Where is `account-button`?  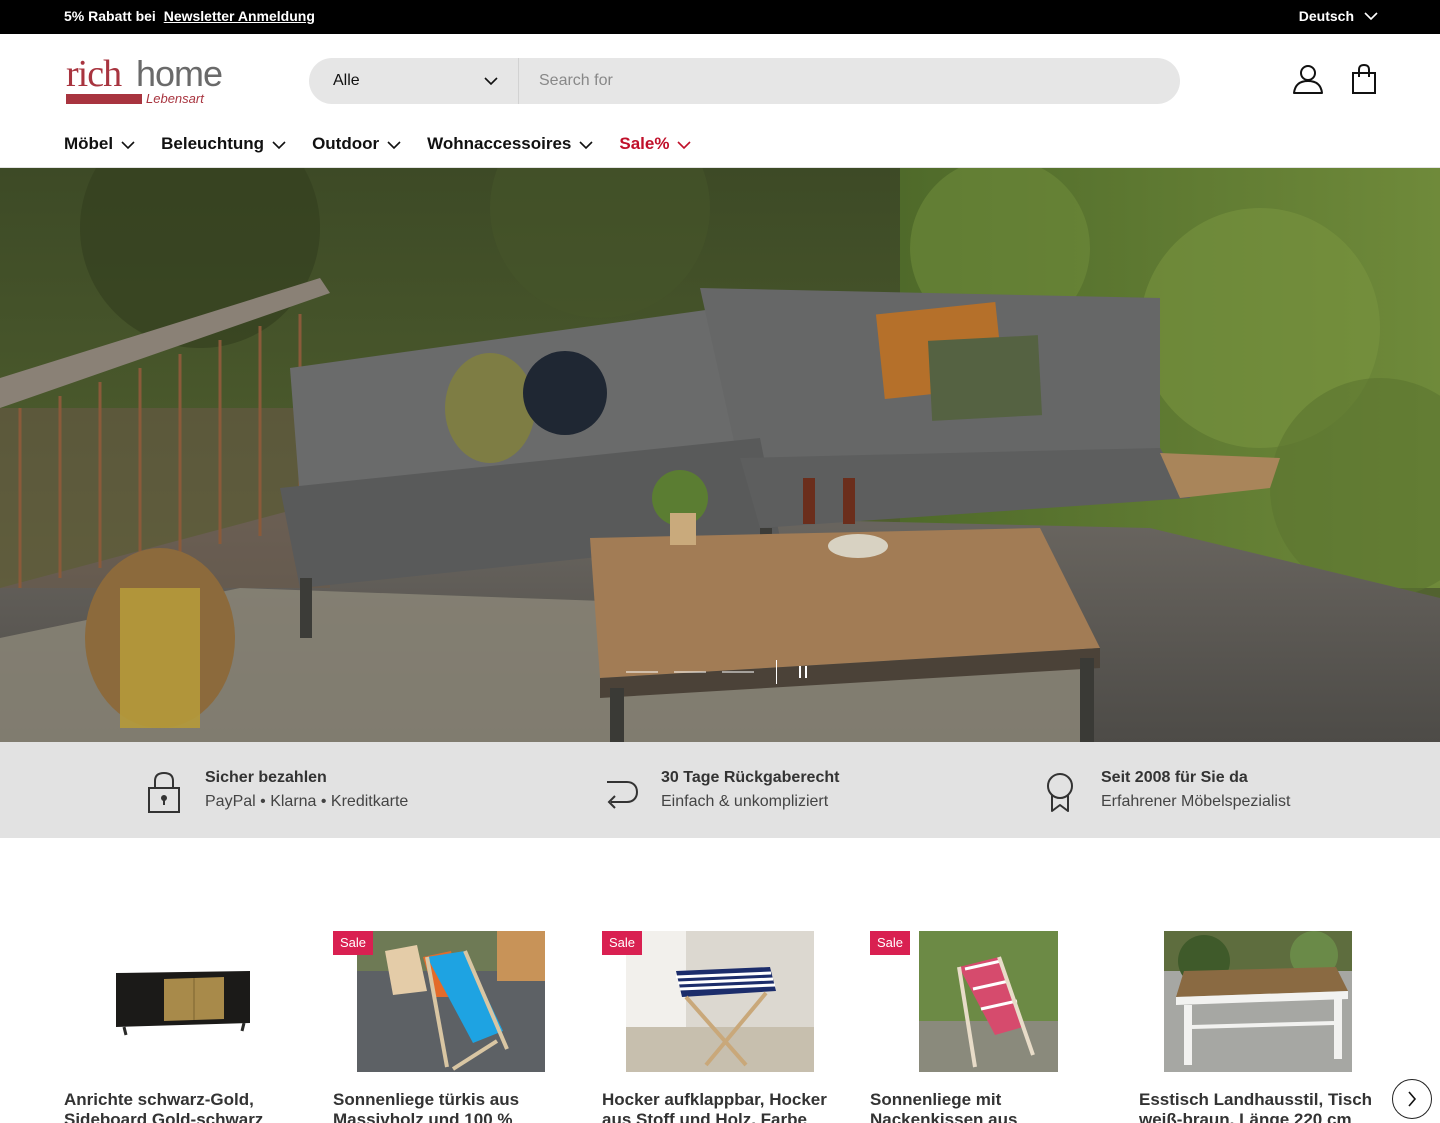 account-button is located at coordinates (1308, 79).